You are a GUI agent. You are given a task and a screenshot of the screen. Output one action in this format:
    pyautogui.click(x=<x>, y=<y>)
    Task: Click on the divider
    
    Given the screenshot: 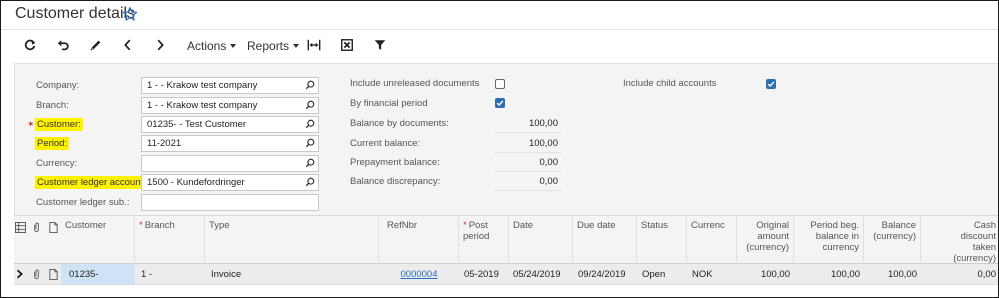 What is the action you would take?
    pyautogui.click(x=528, y=190)
    